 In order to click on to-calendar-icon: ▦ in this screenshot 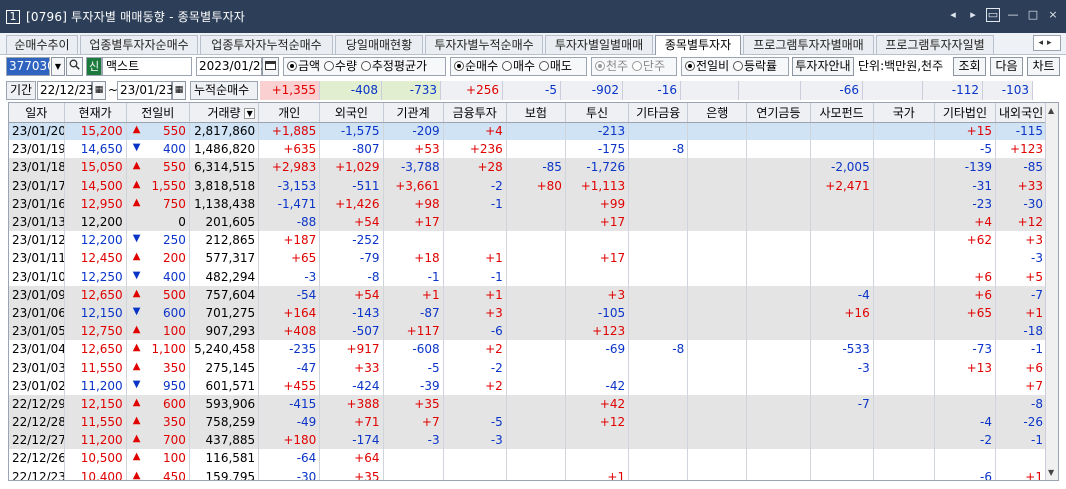, I will do `click(179, 90)`.